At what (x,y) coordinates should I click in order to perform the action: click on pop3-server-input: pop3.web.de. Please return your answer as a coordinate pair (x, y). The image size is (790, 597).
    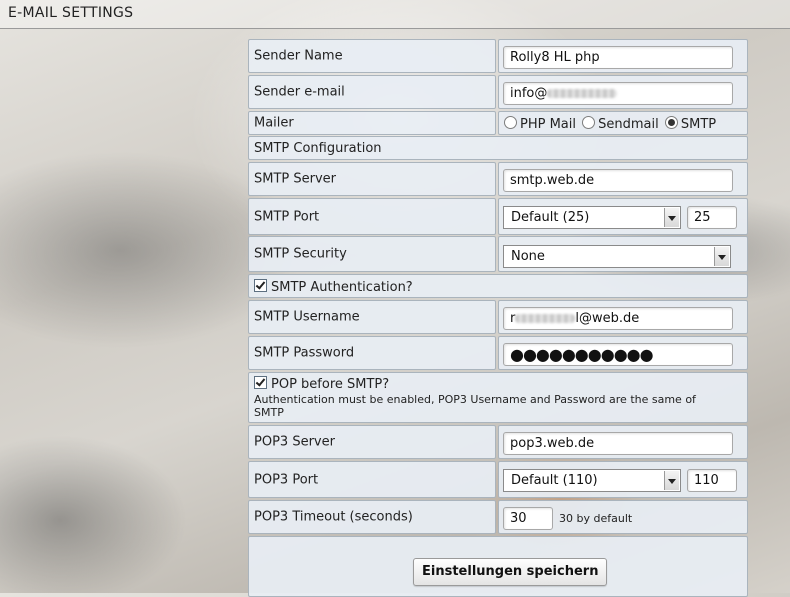
    Looking at the image, I should click on (618, 443).